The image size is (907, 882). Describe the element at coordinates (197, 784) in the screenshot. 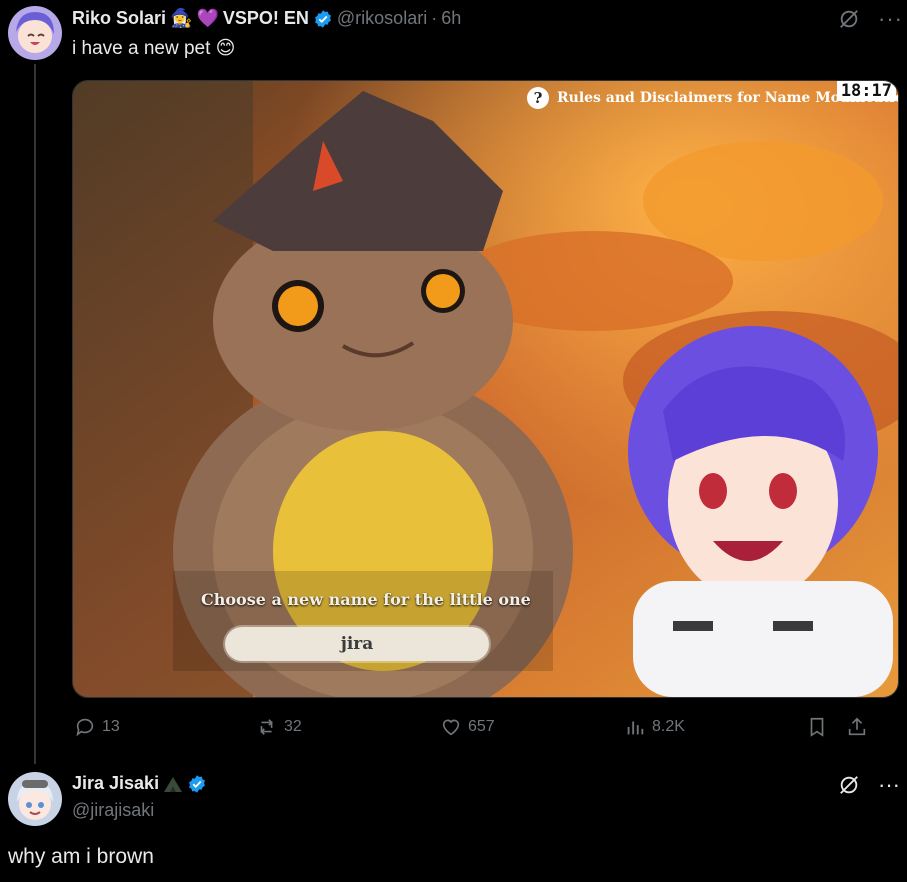

I see `reply-verified-badge-icon` at that location.